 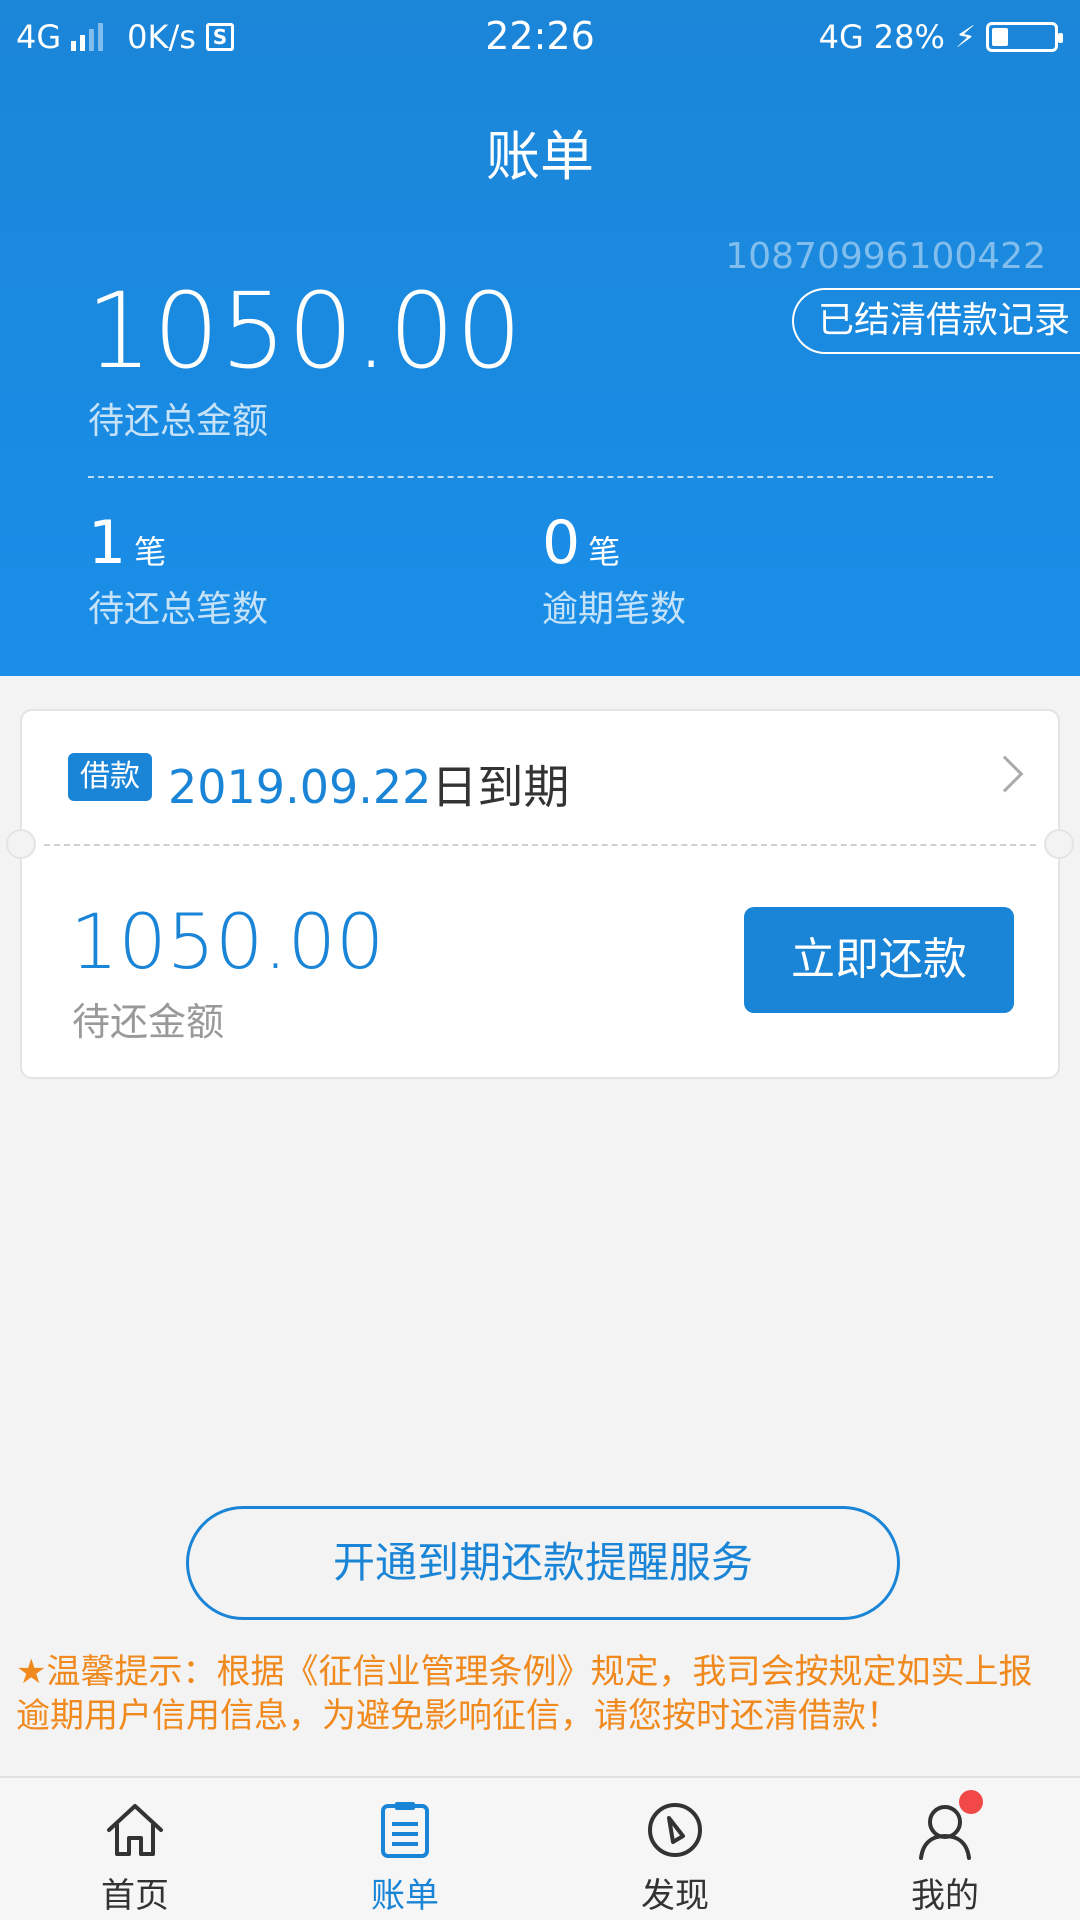 What do you see at coordinates (945, 1896) in the screenshot?
I see `nav-label-me: 我的` at bounding box center [945, 1896].